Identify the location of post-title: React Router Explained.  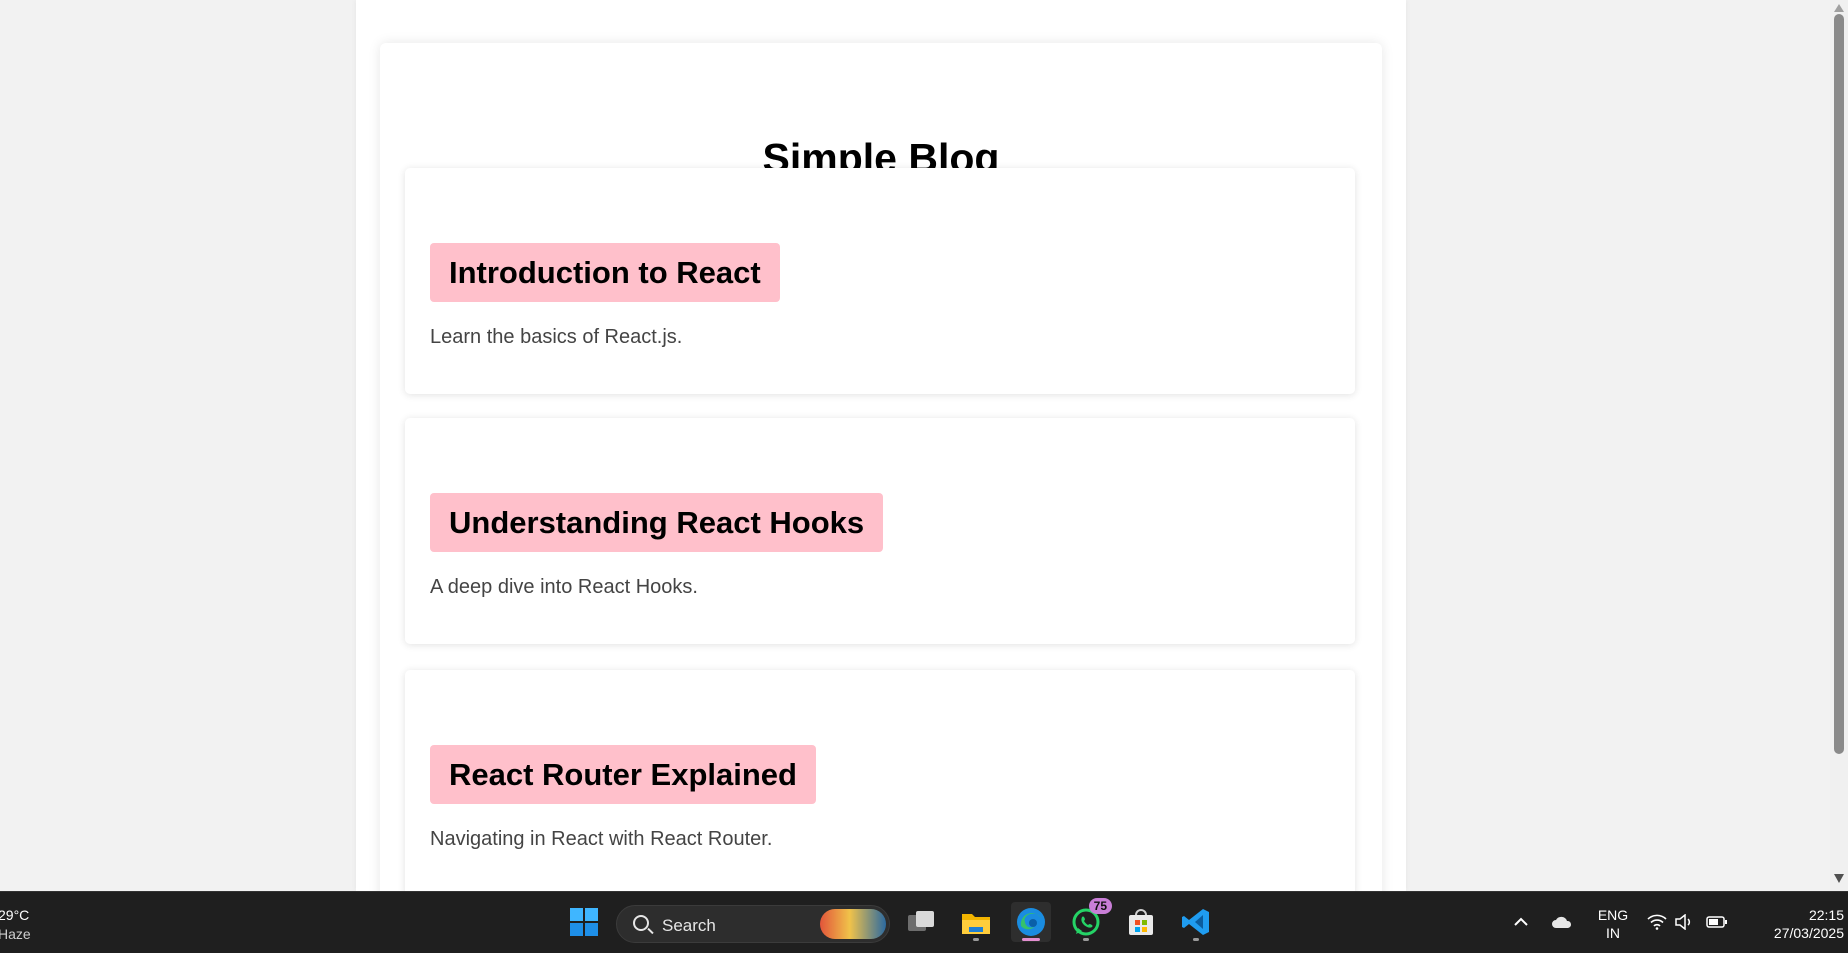
(623, 774).